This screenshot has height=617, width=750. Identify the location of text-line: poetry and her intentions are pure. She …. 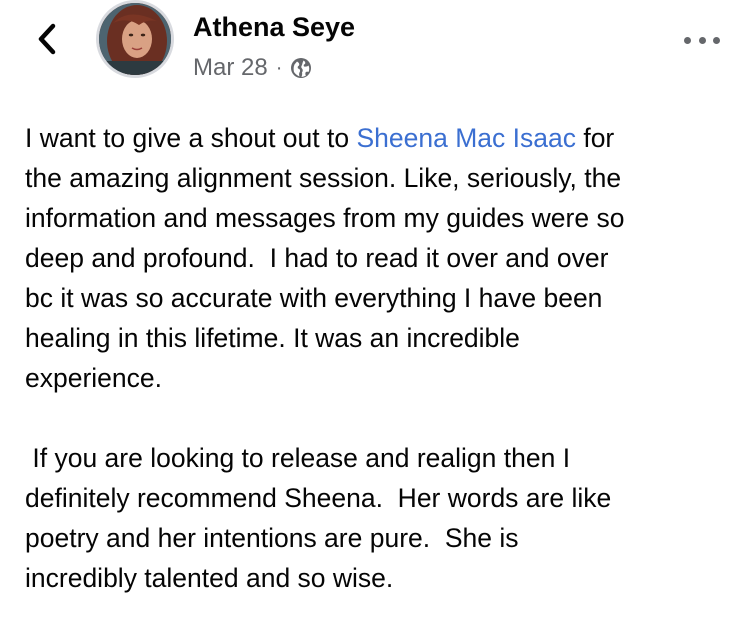
(272, 538).